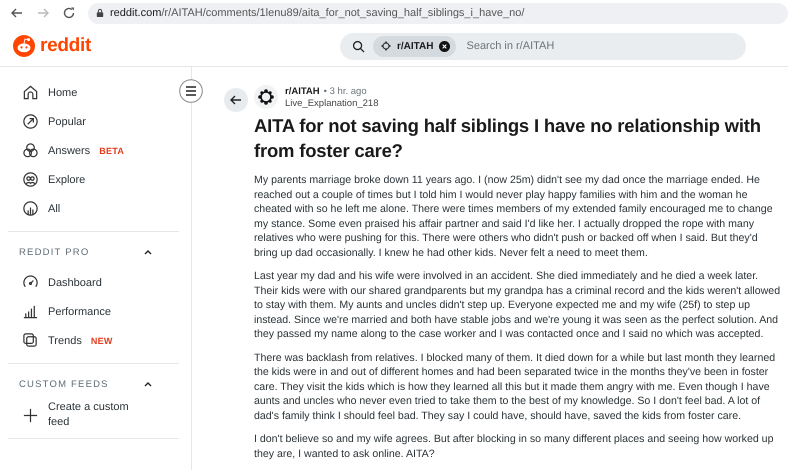  Describe the element at coordinates (508, 138) in the screenshot. I see `post-title: AITA for not saving half siblings I have no relationship with from foster care?` at that location.